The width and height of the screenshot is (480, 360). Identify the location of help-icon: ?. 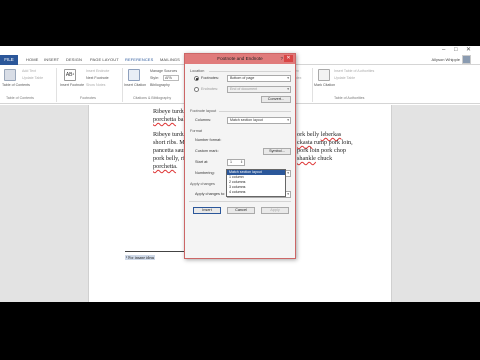
(281, 58).